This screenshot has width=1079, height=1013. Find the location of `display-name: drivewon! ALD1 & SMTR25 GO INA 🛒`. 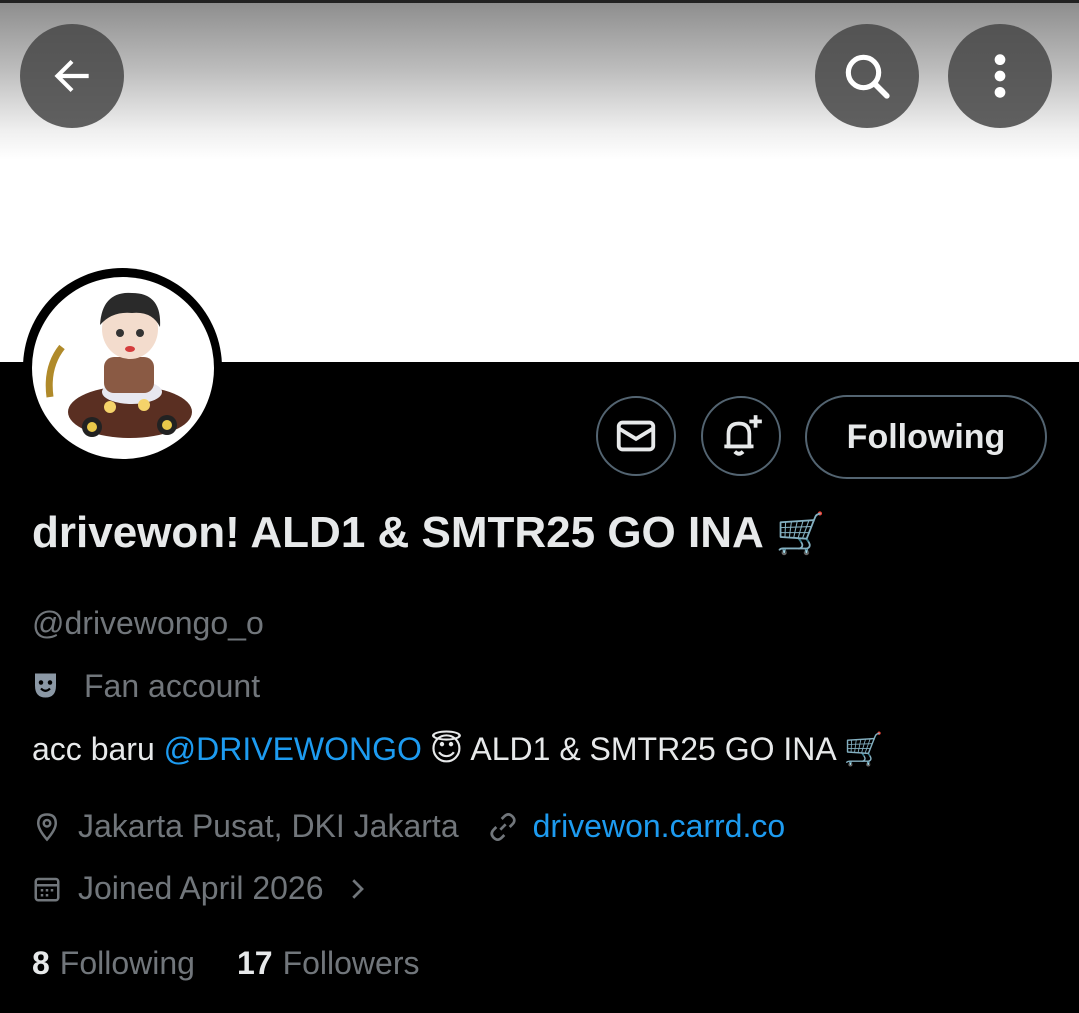

display-name: drivewon! ALD1 & SMTR25 GO INA 🛒 is located at coordinates (429, 533).